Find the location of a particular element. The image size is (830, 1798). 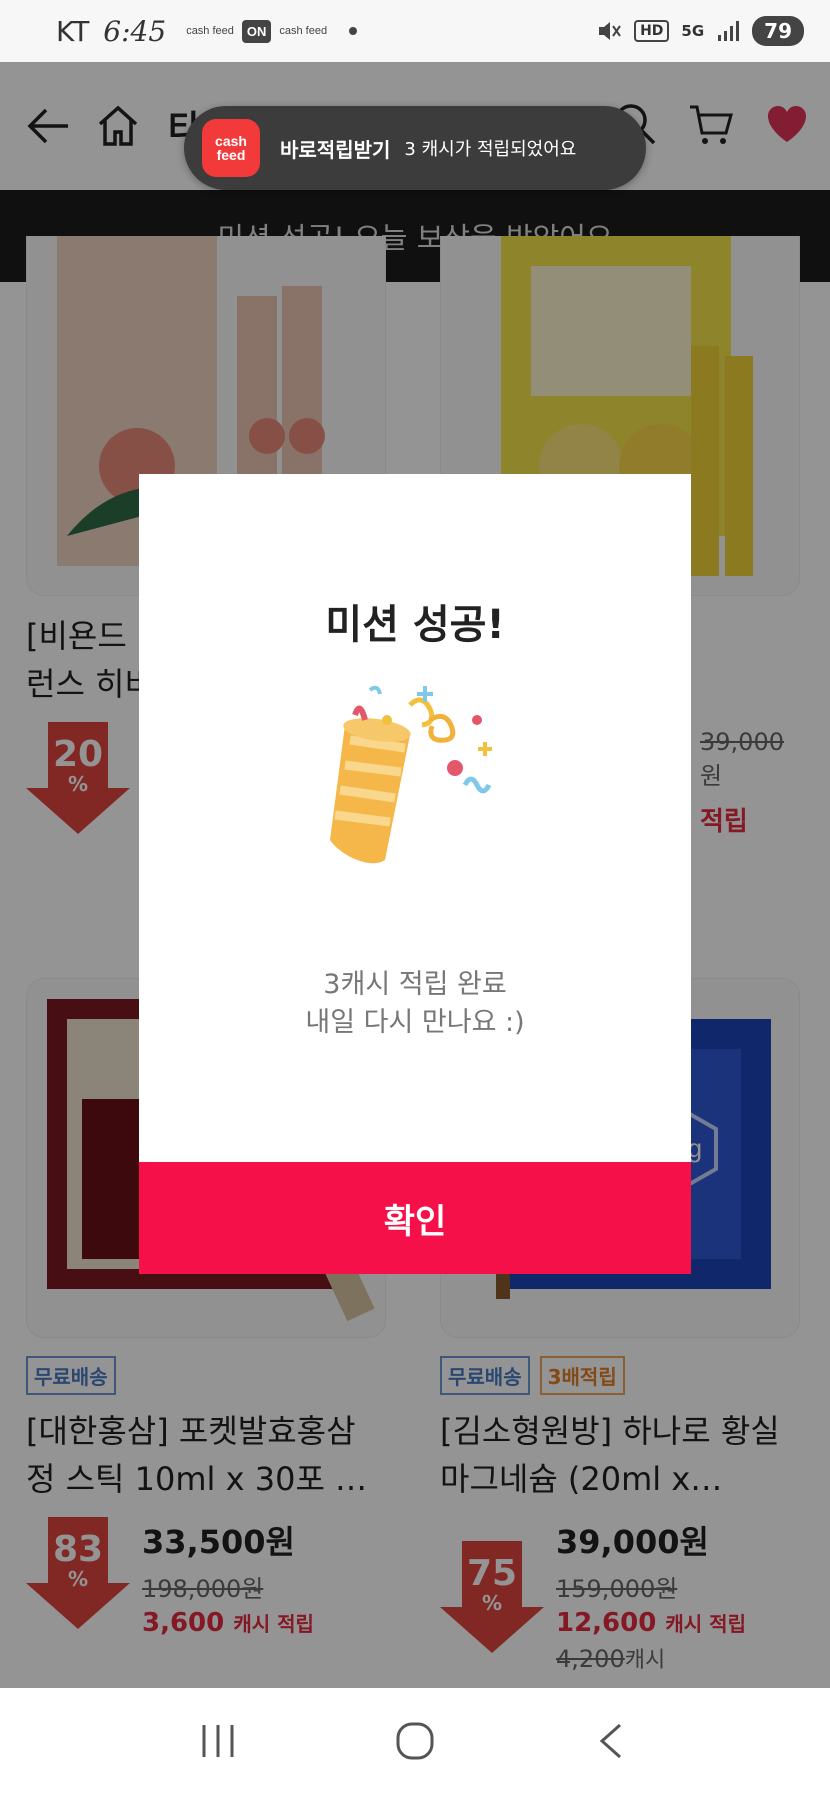

home-circle-icon is located at coordinates (415, 1741).